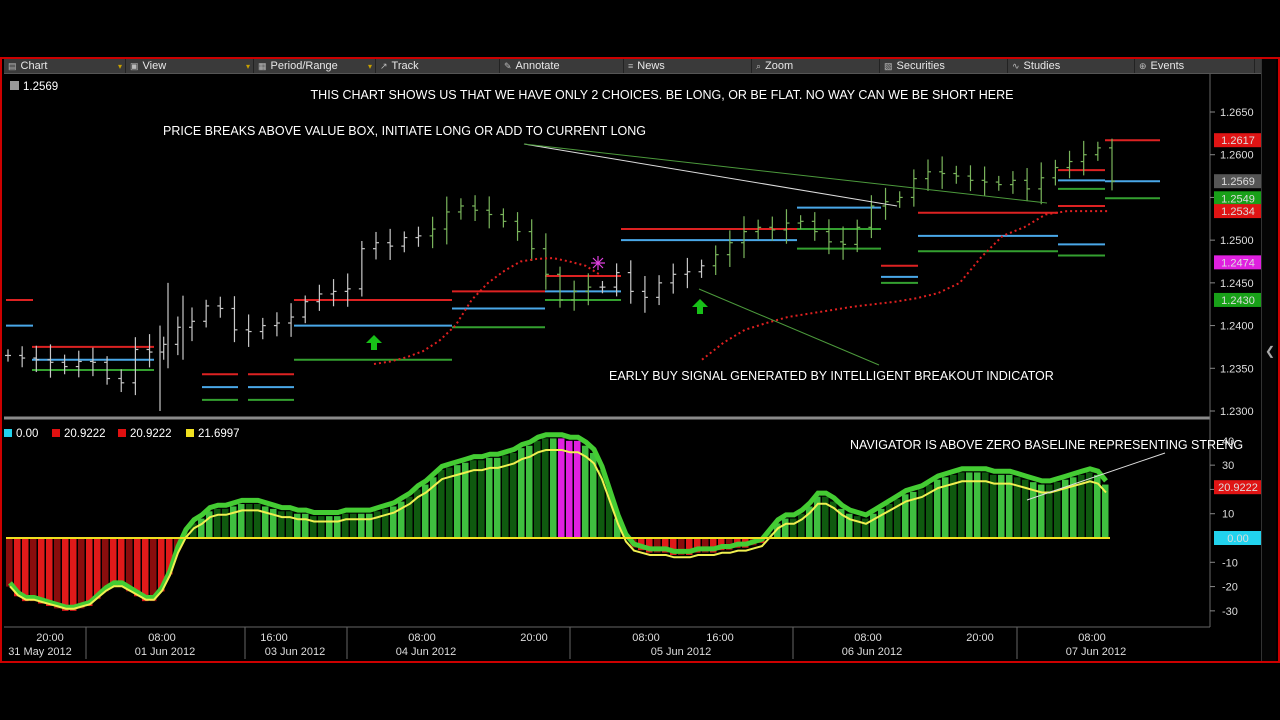 The image size is (1280, 720). I want to click on price-tag: 1.2617, so click(1238, 140).